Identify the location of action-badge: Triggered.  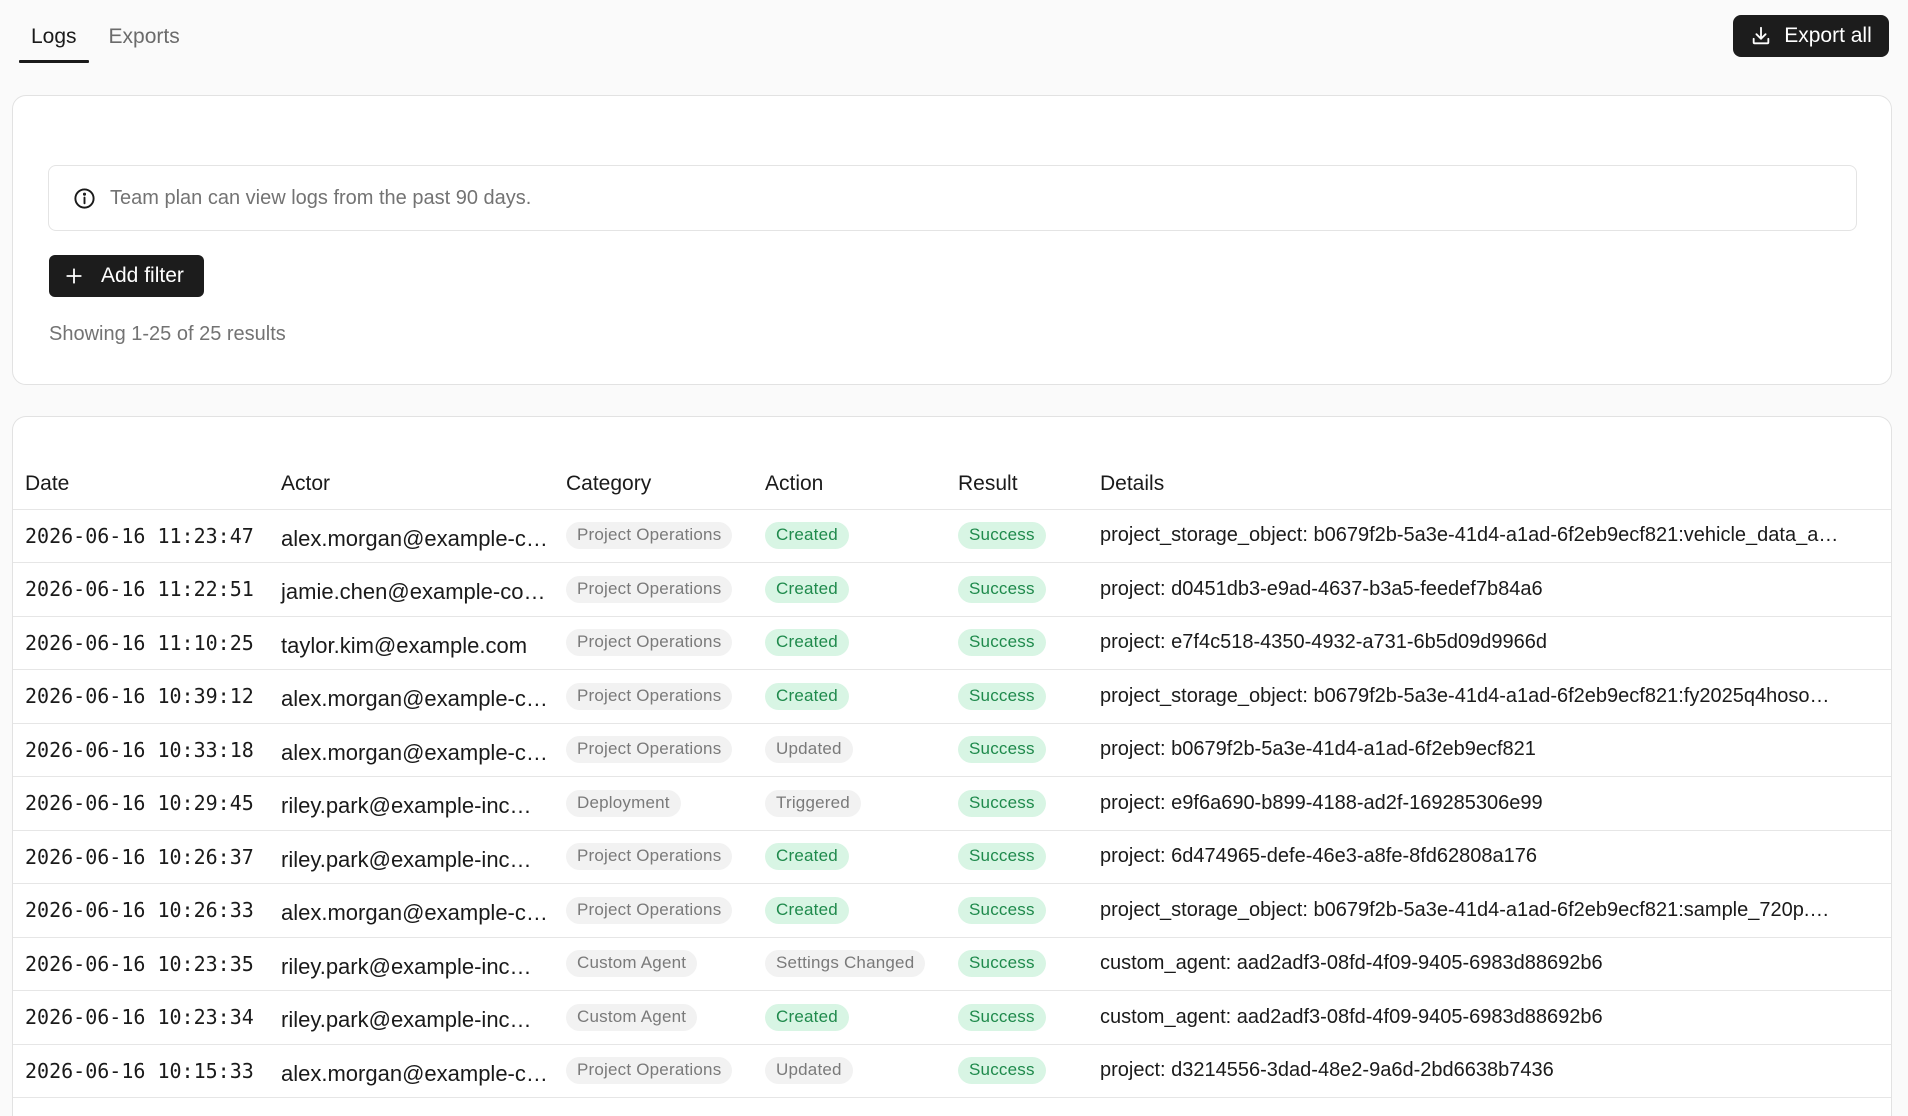
(813, 803).